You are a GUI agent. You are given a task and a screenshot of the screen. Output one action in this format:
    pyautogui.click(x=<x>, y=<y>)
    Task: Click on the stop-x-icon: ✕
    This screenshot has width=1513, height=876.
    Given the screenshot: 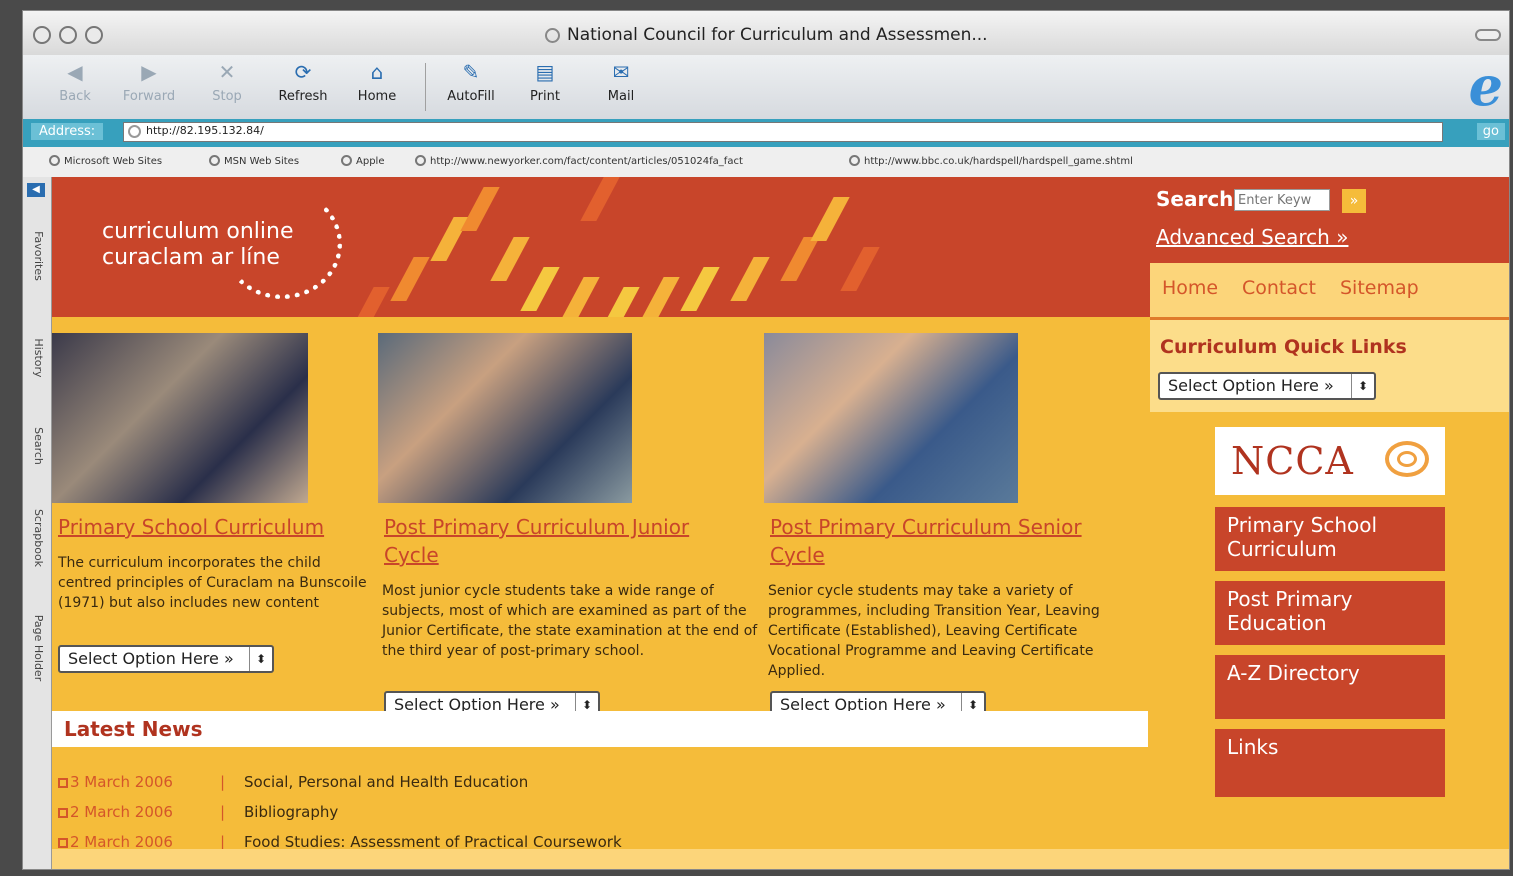 What is the action you would take?
    pyautogui.click(x=227, y=72)
    